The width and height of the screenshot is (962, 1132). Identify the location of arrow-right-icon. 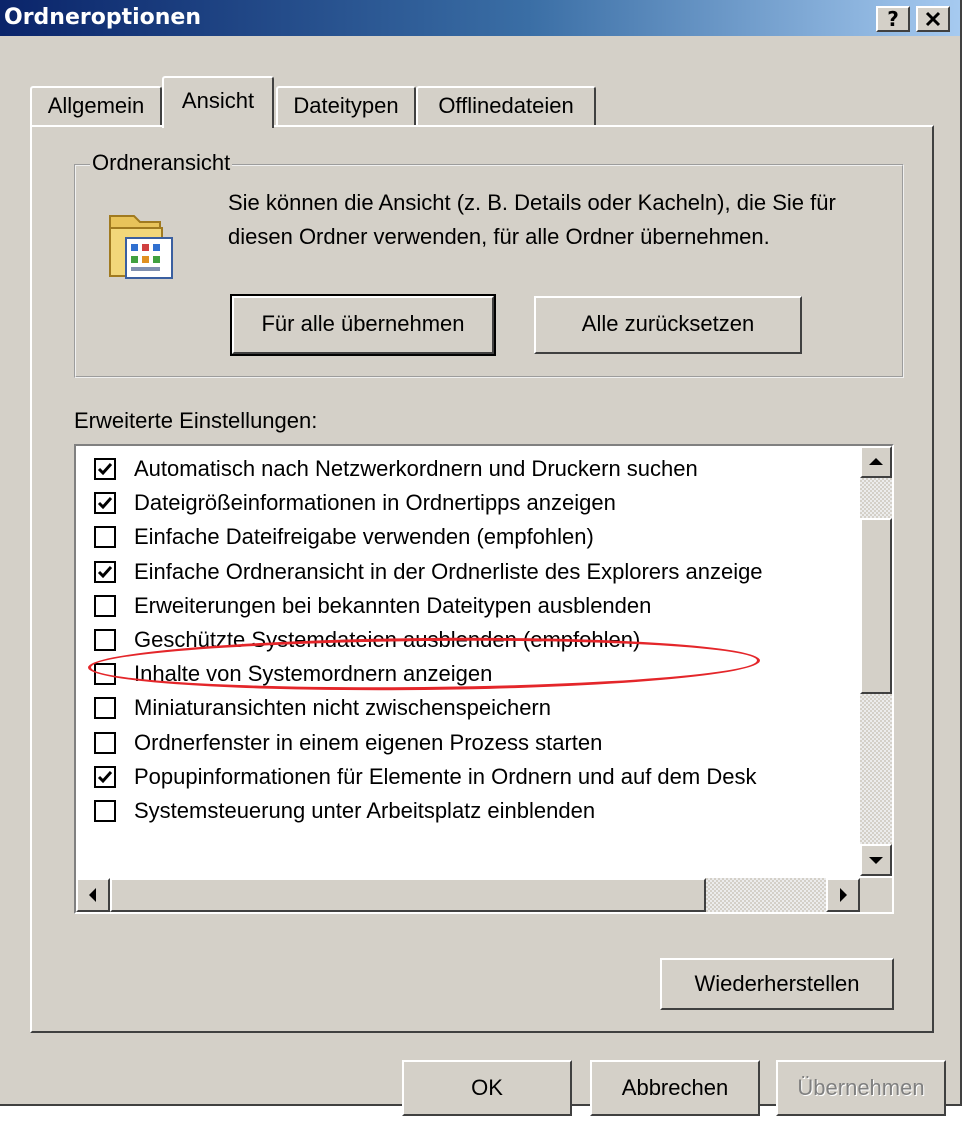
(843, 895).